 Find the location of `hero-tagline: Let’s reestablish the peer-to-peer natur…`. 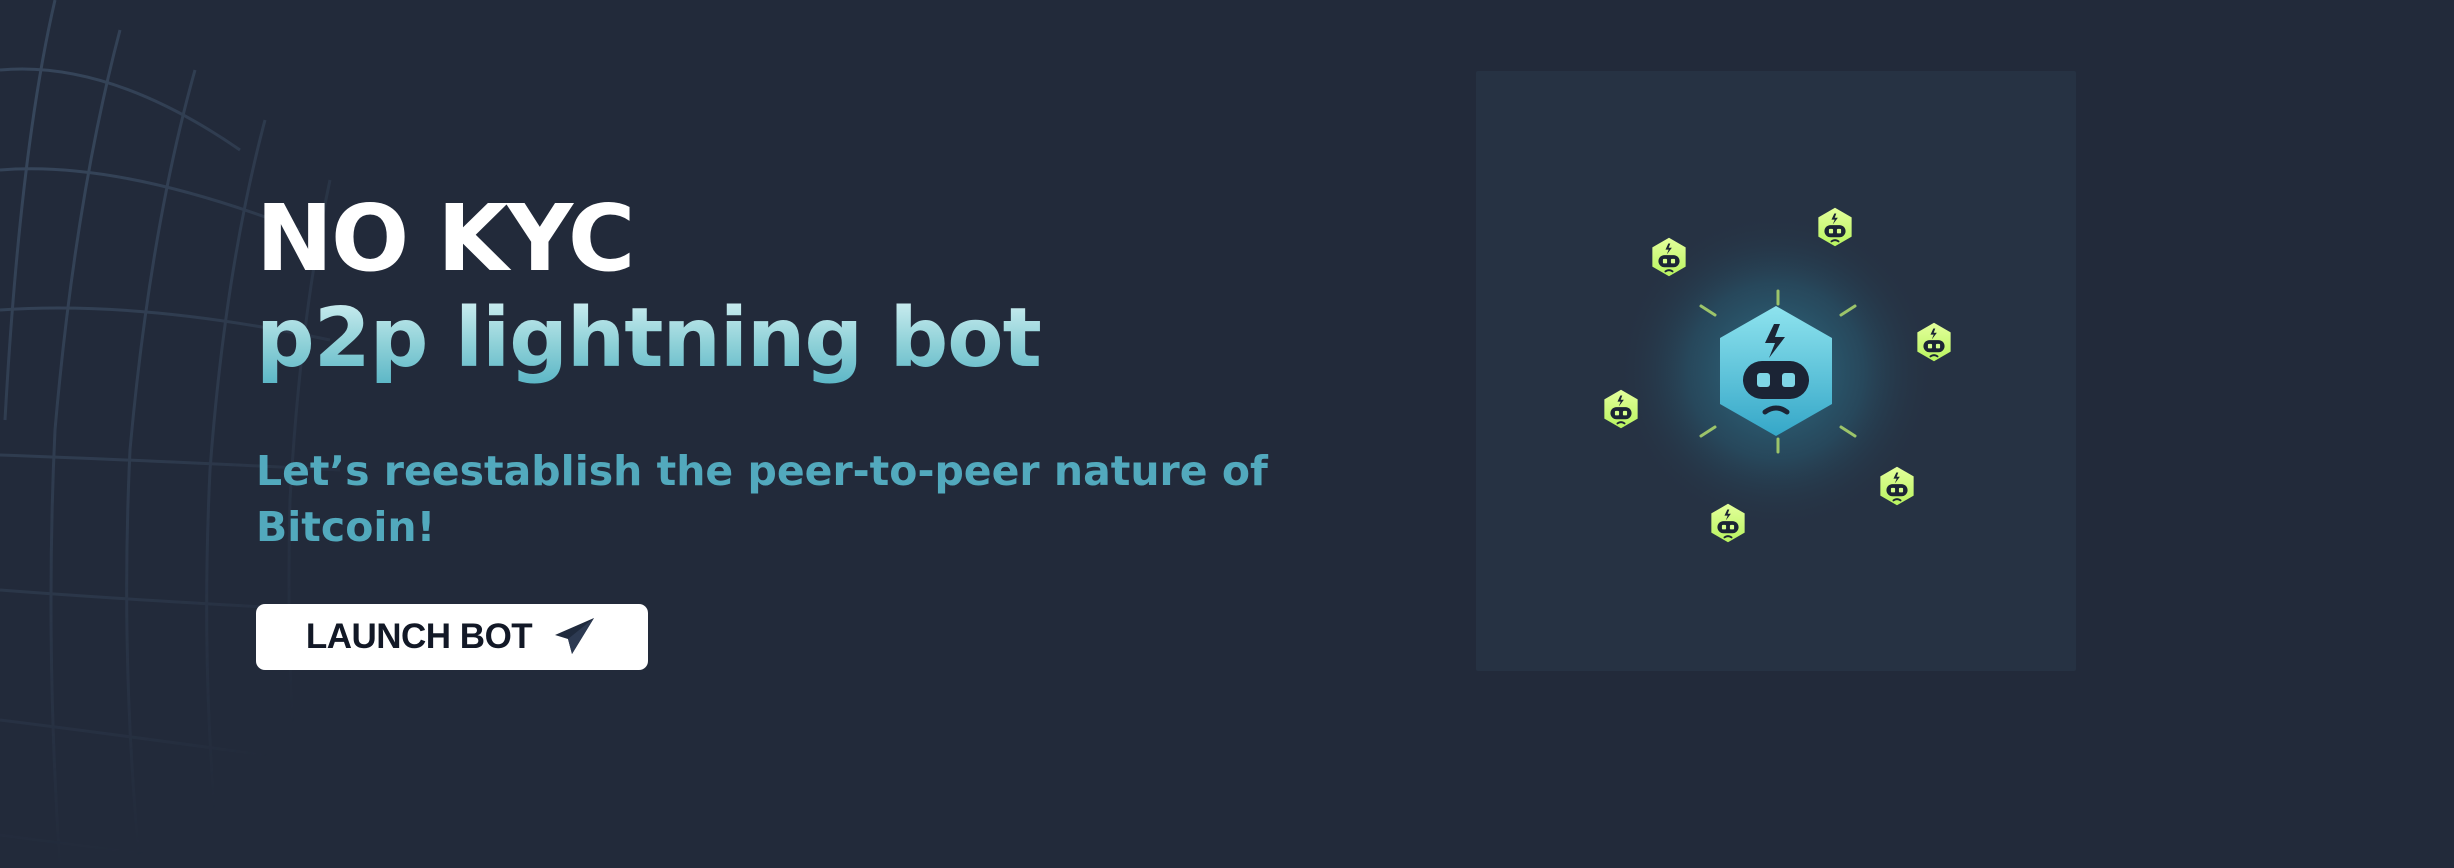

hero-tagline: Let’s reestablish the peer-to-peer natur… is located at coordinates (762, 499).